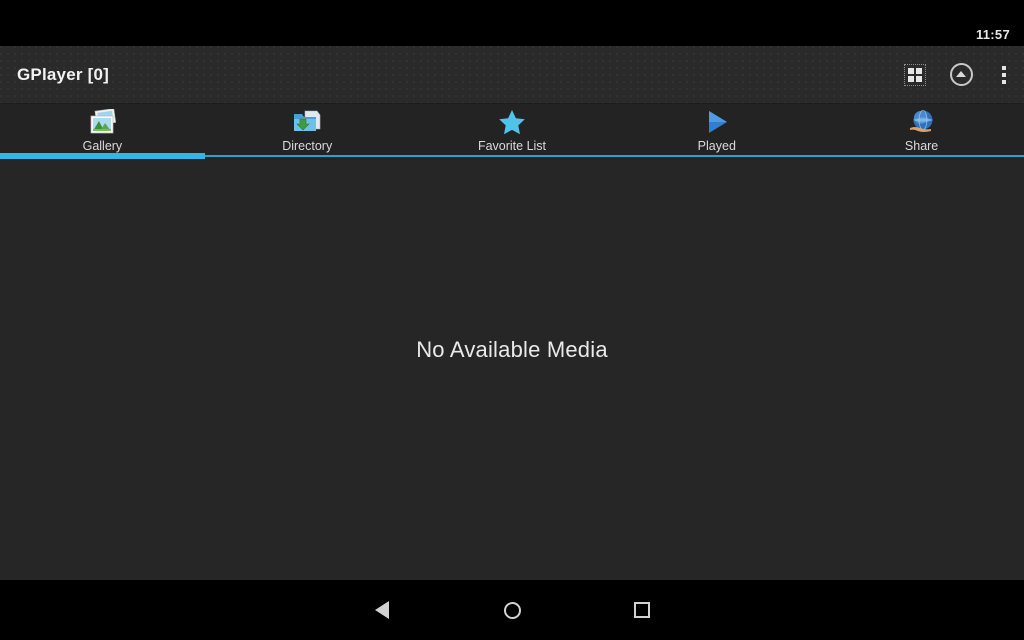 The width and height of the screenshot is (1024, 640). Describe the element at coordinates (307, 146) in the screenshot. I see `tab-label-directory: Directory` at that location.